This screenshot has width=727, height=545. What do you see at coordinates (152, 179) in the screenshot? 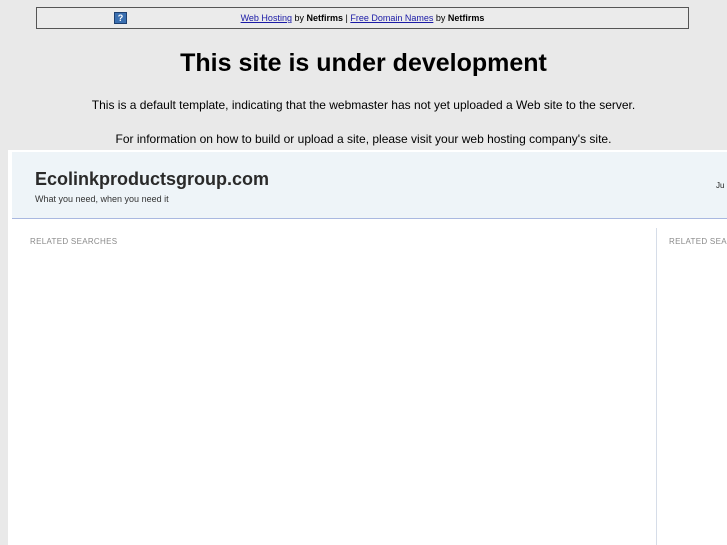
I see `site-name: Ecolinkproductsgroup.com` at bounding box center [152, 179].